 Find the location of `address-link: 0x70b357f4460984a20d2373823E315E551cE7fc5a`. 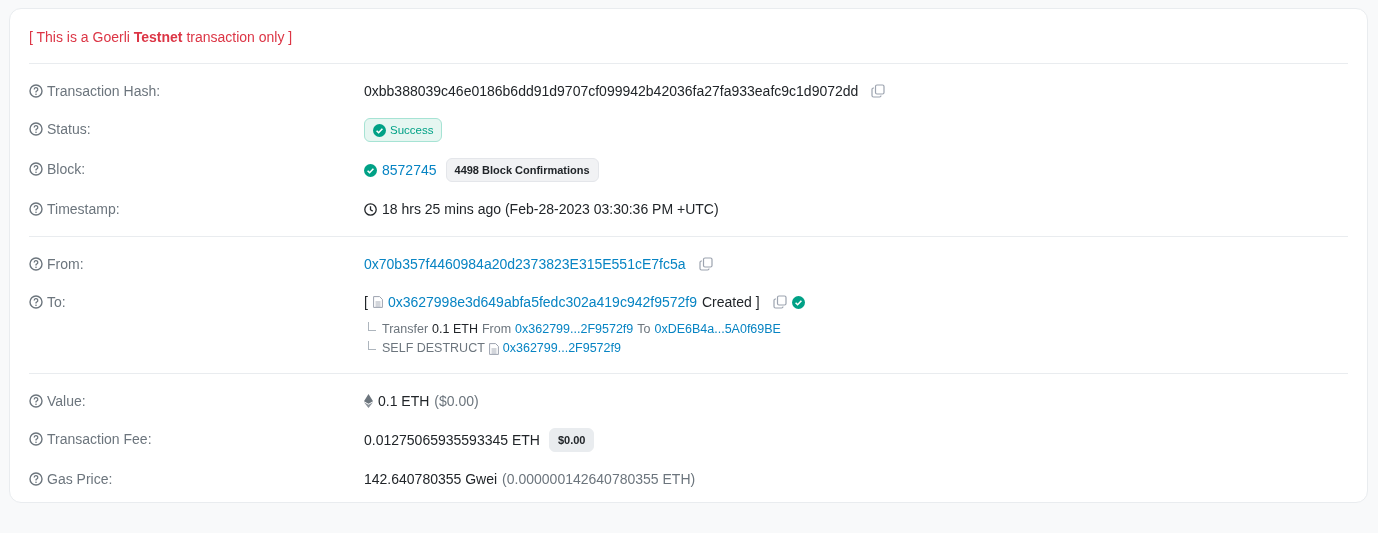

address-link: 0x70b357f4460984a20d2373823E315E551cE7fc5a is located at coordinates (525, 264).